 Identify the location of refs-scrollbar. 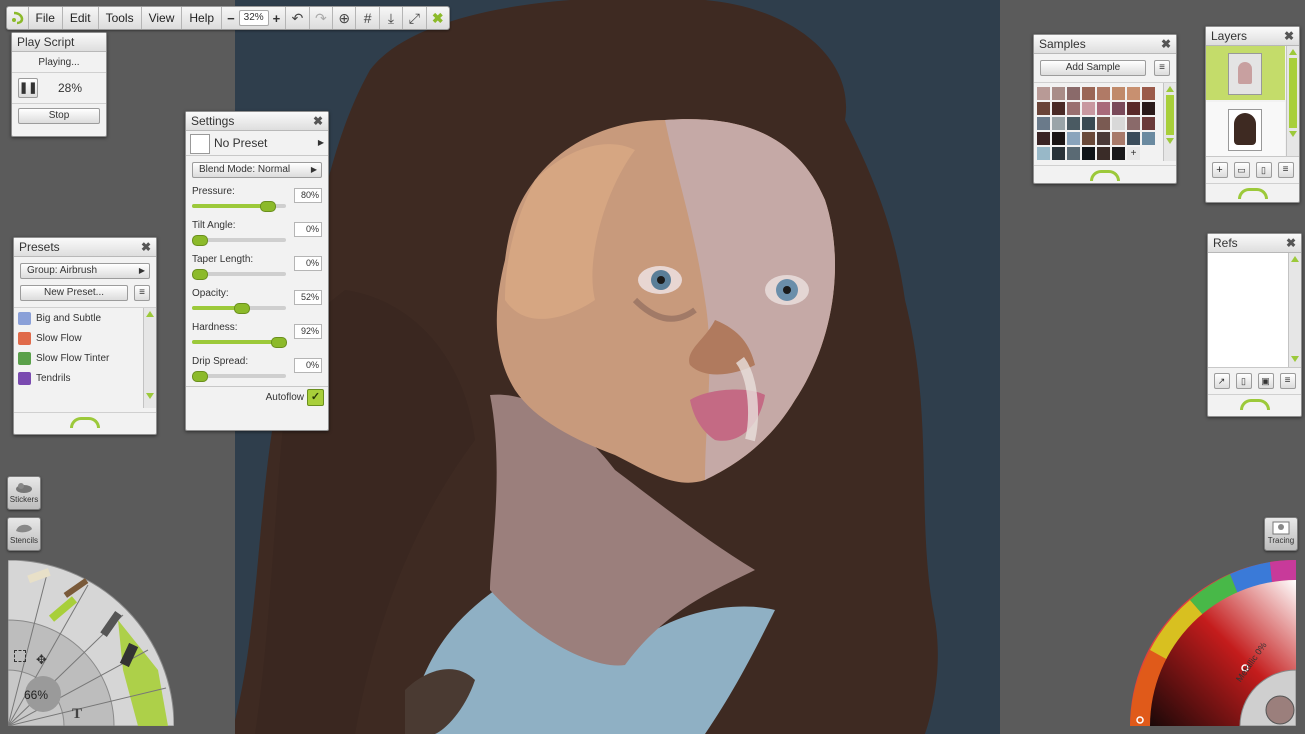
(1294, 310).